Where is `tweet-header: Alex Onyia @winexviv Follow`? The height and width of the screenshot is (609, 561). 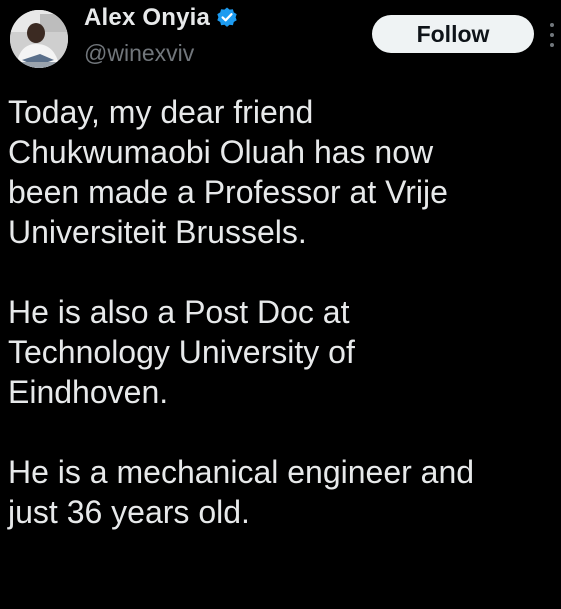 tweet-header: Alex Onyia @winexviv Follow is located at coordinates (280, 40).